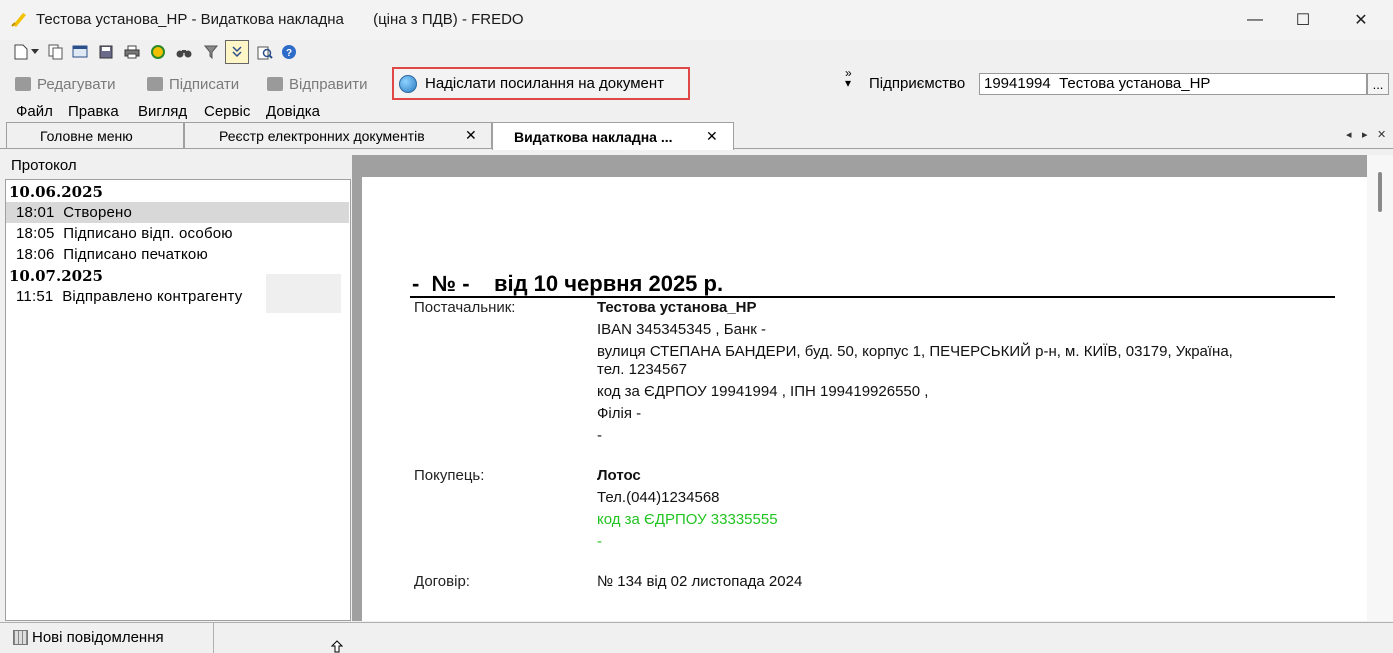 The image size is (1393, 653). What do you see at coordinates (184, 52) in the screenshot?
I see `binoculars-icon` at bounding box center [184, 52].